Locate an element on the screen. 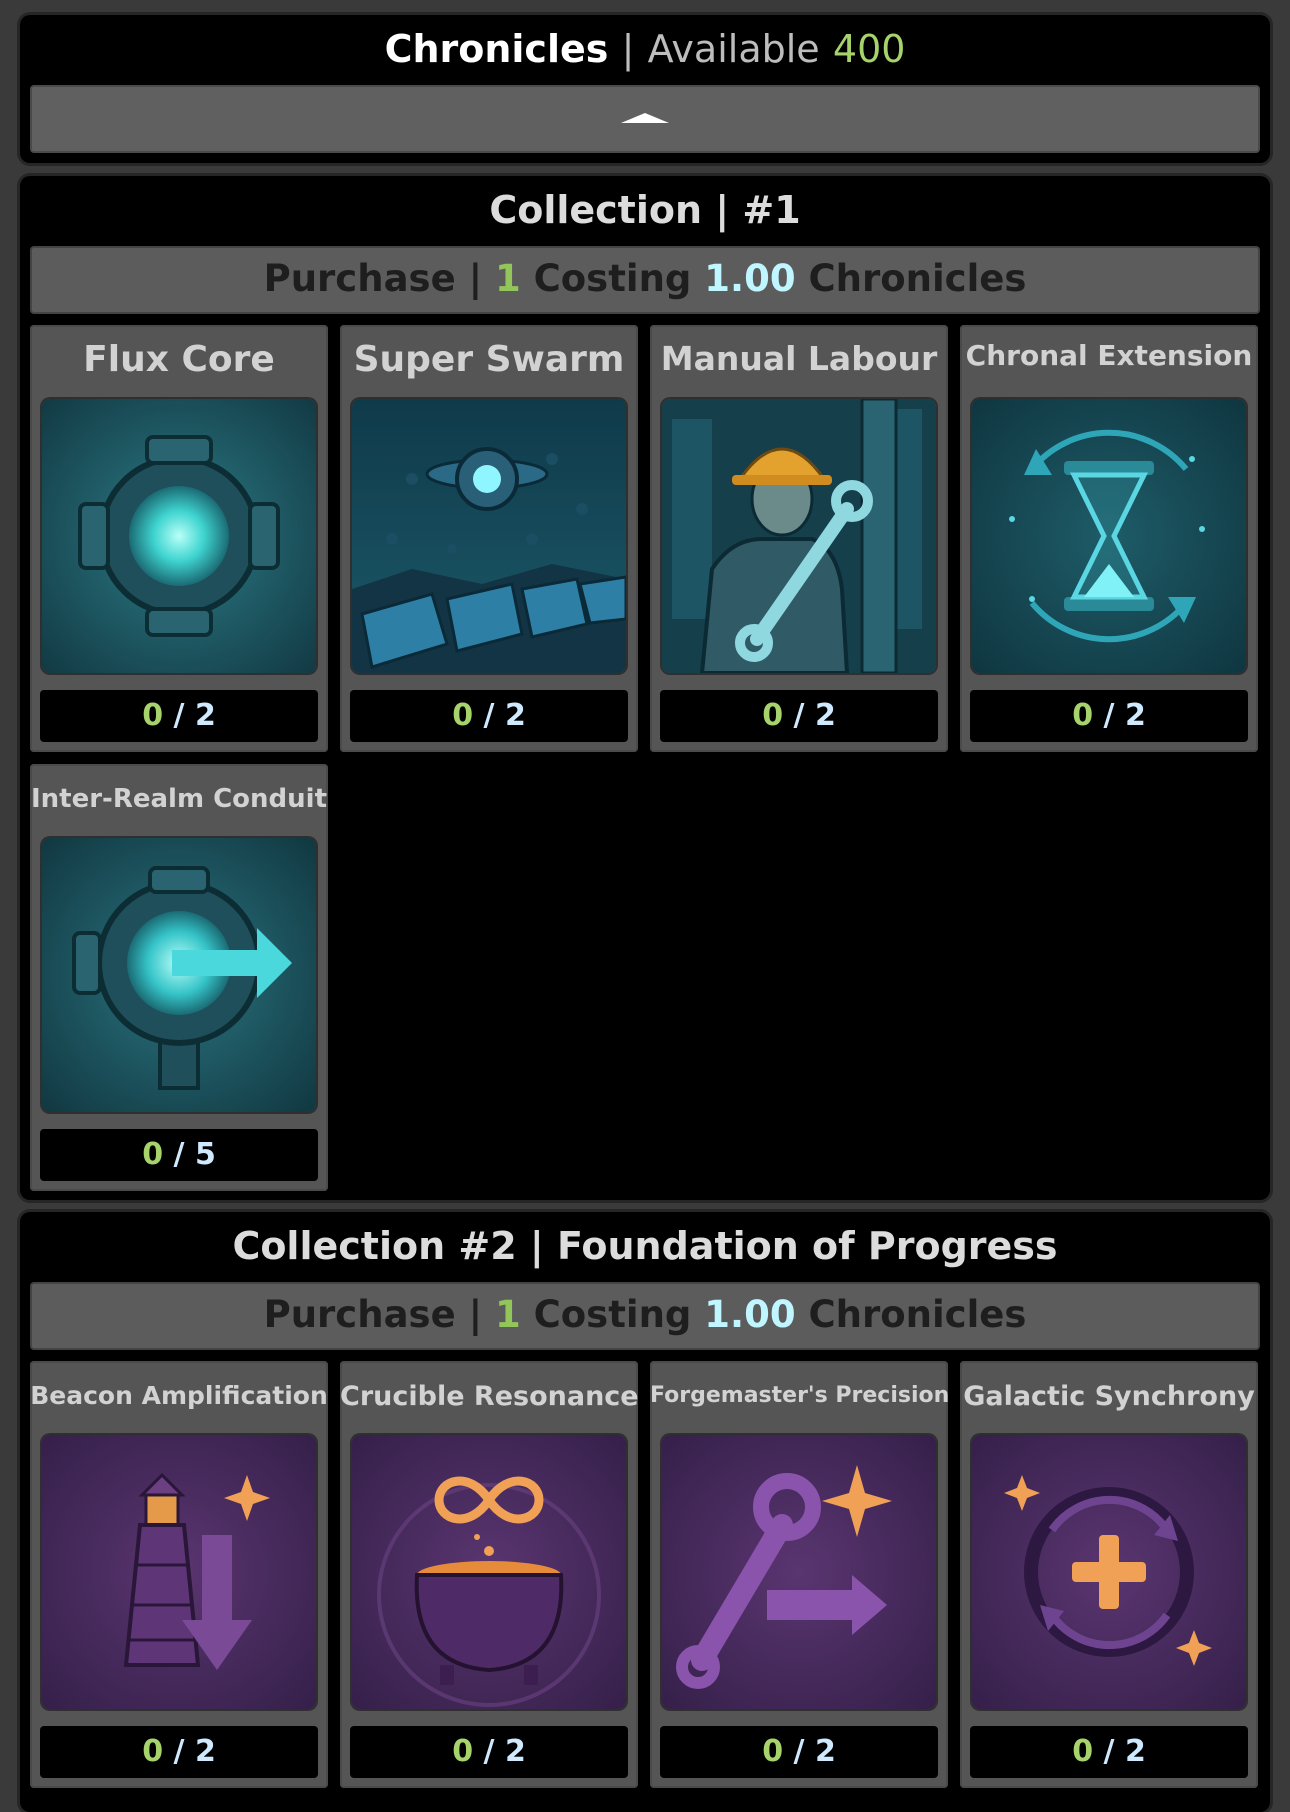 The width and height of the screenshot is (1290, 1812). card-beacon-amplification: Beacon Amplification 0 / 2 is located at coordinates (179, 1574).